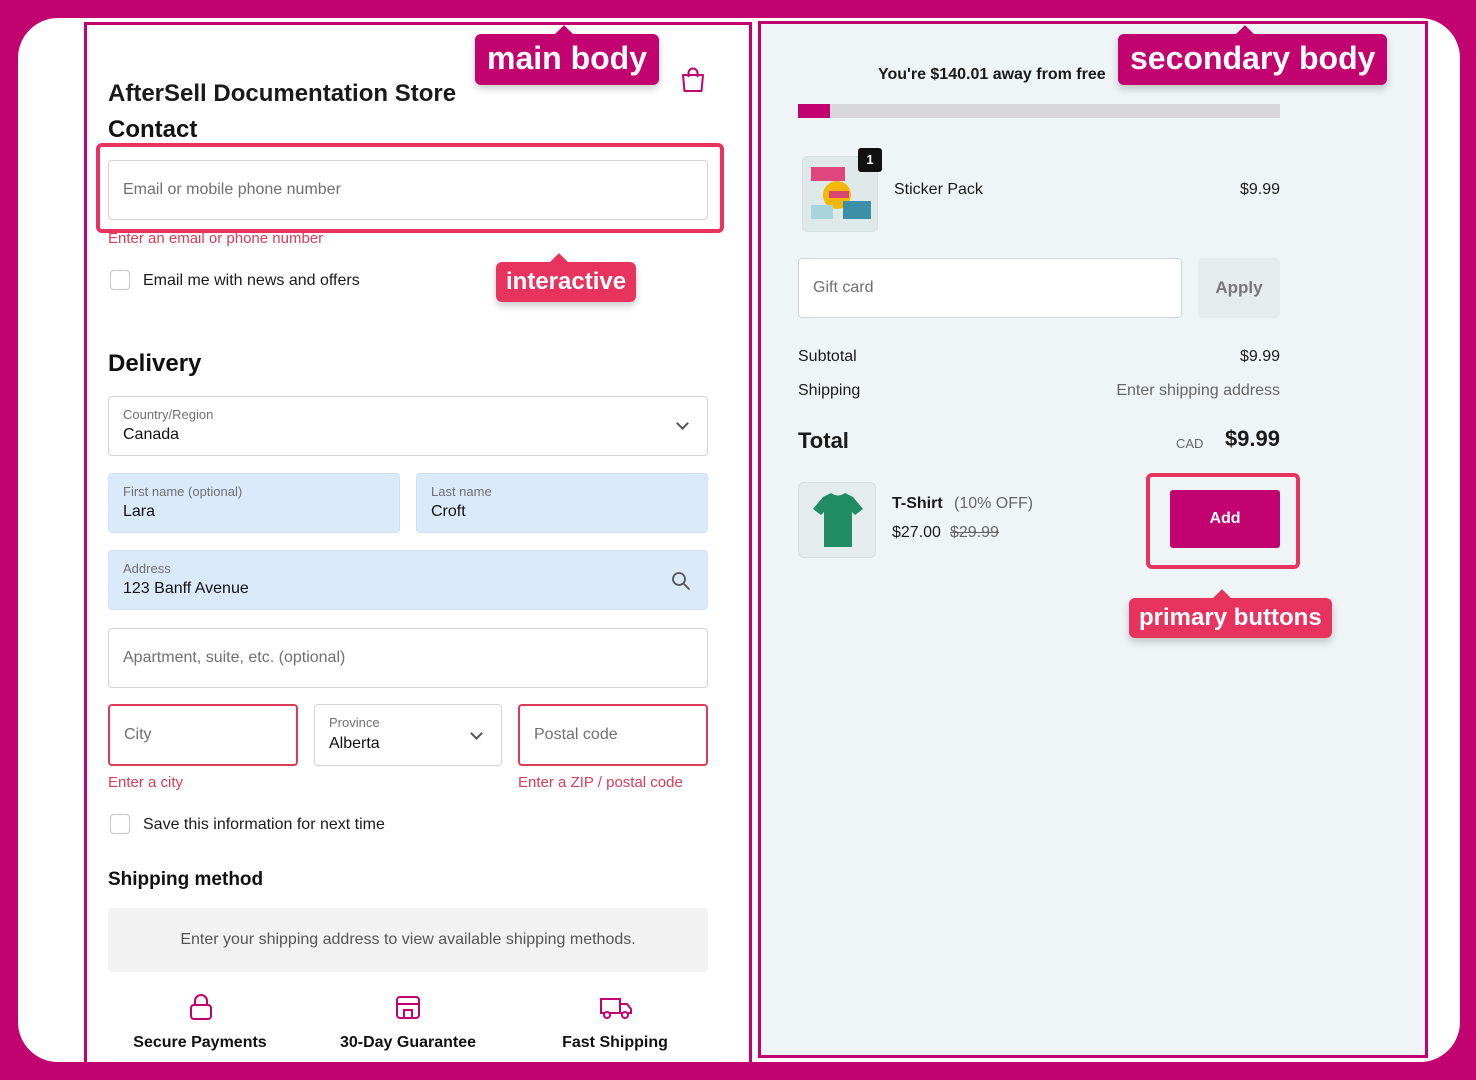 The width and height of the screenshot is (1476, 1080). Describe the element at coordinates (354, 743) in the screenshot. I see `province-value: Alberta` at that location.